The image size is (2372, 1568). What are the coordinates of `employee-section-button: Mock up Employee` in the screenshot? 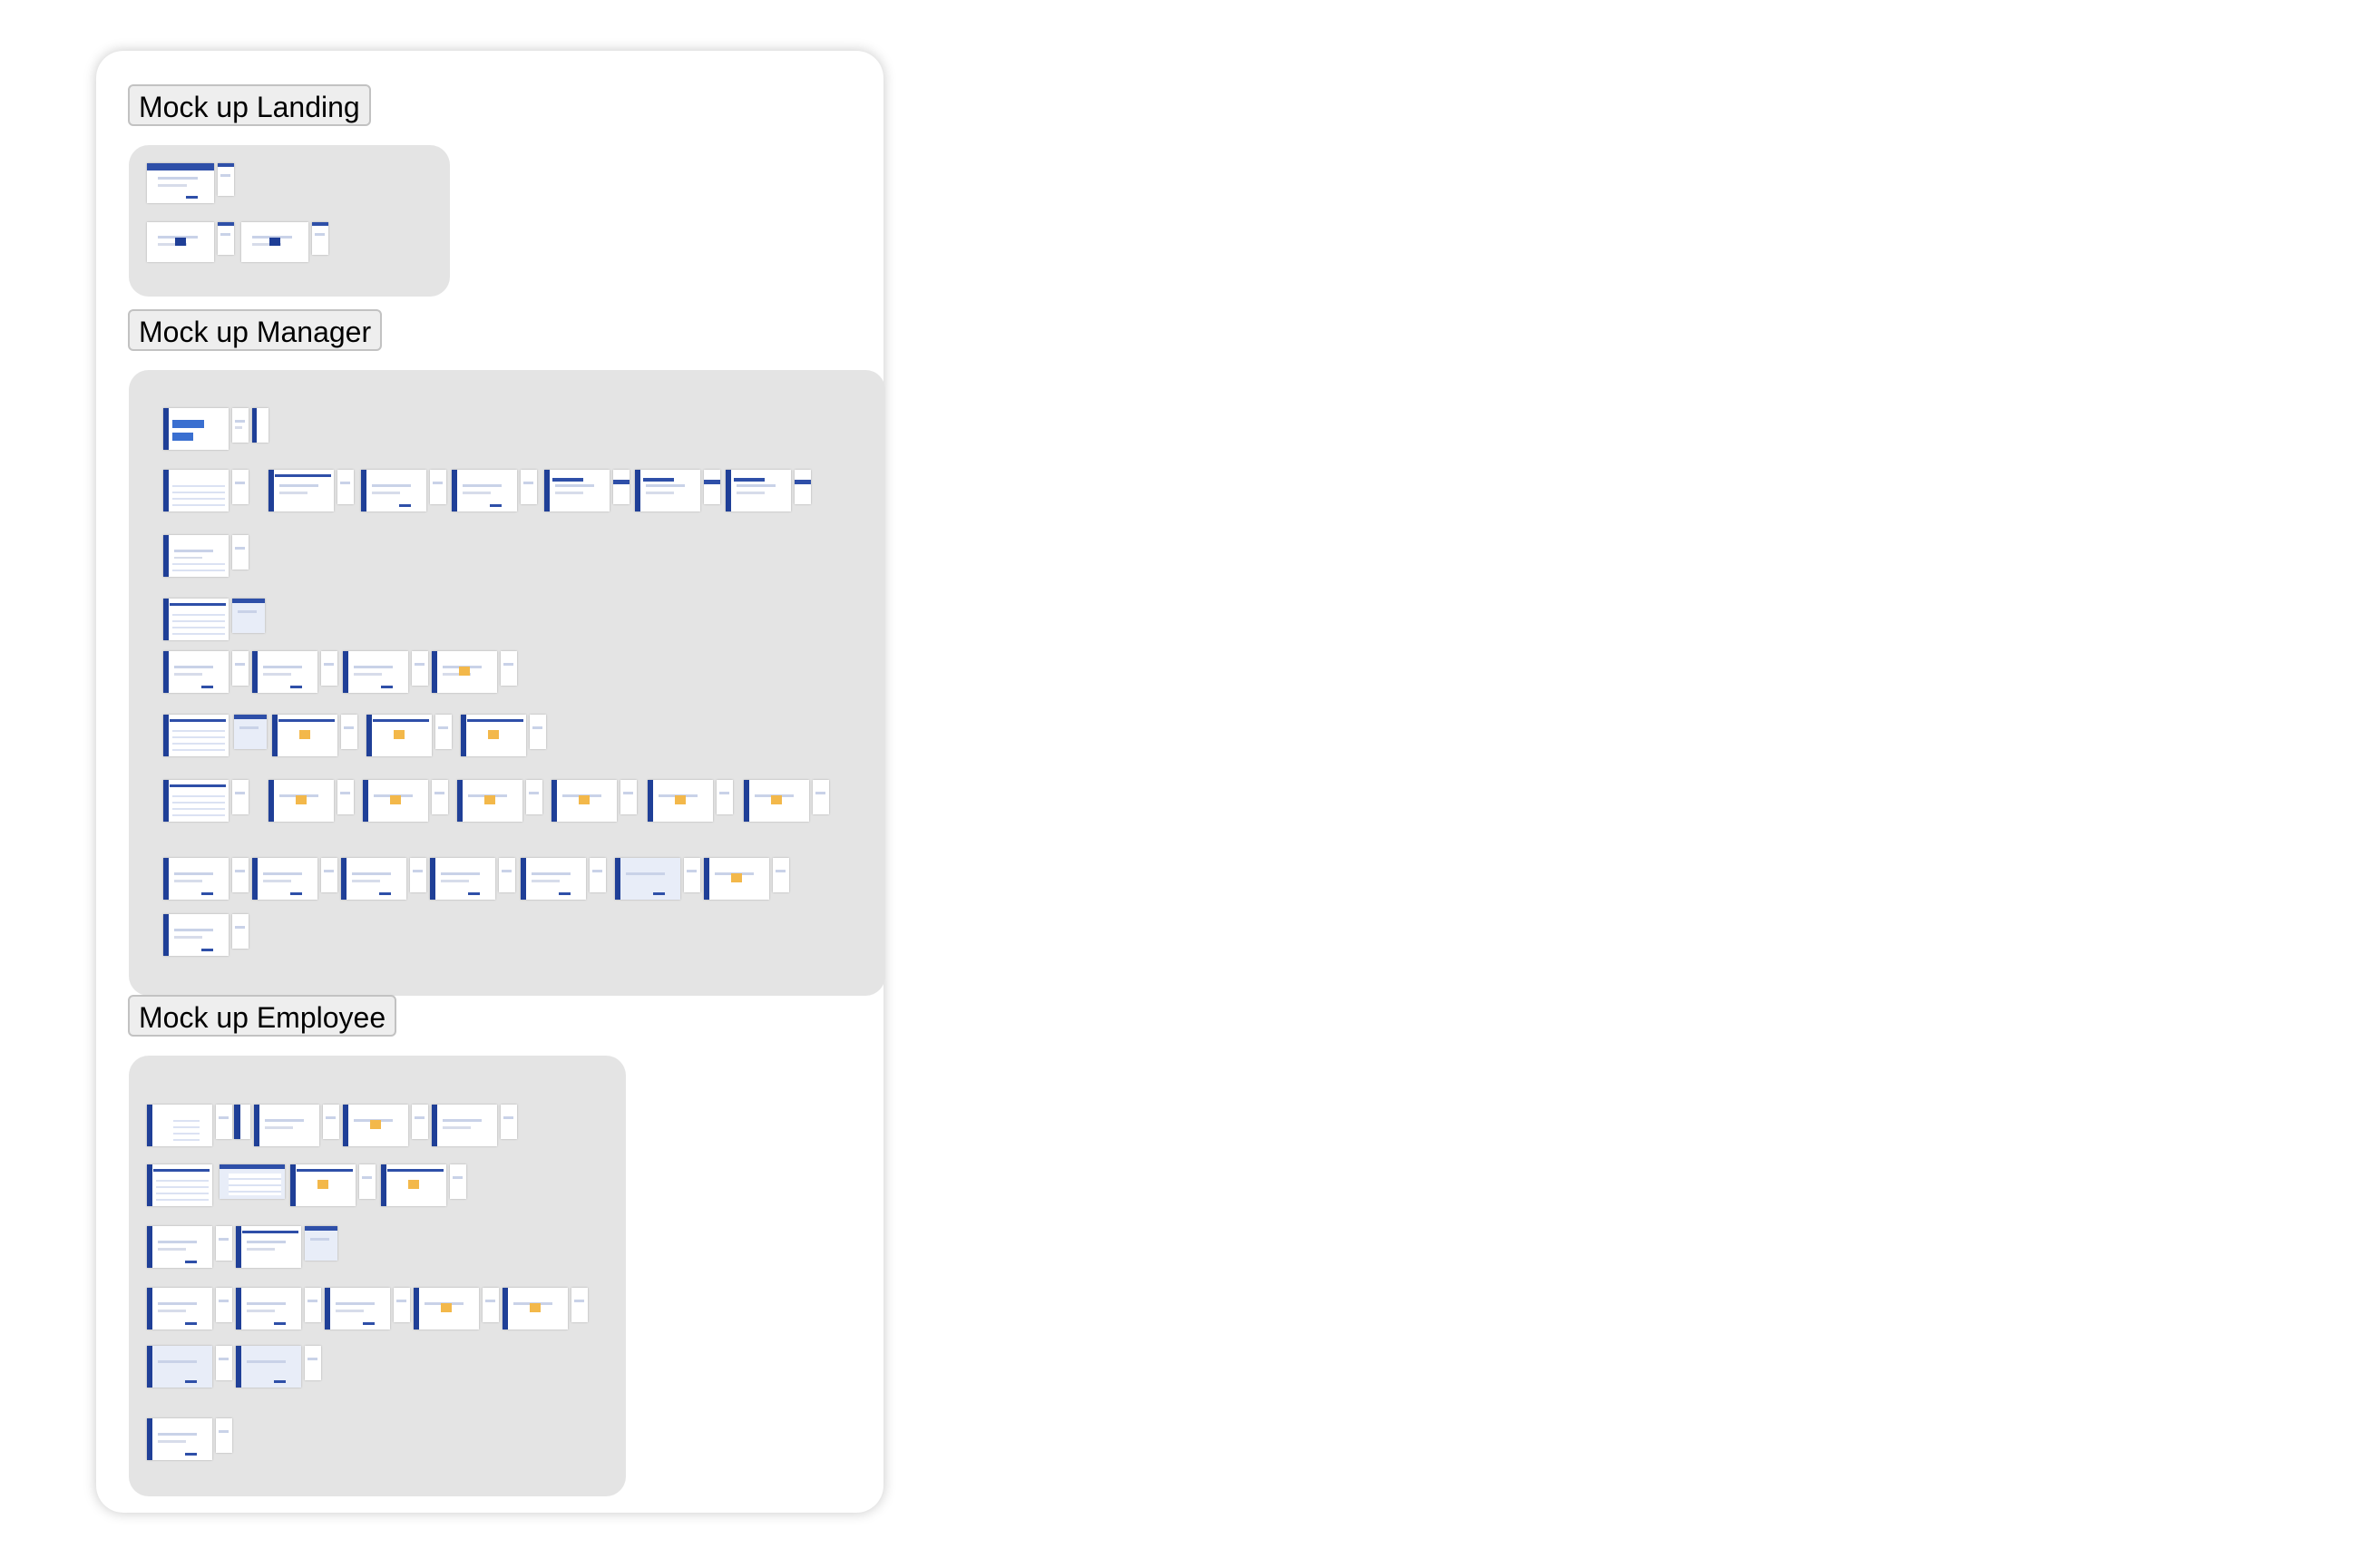 It's located at (262, 1016).